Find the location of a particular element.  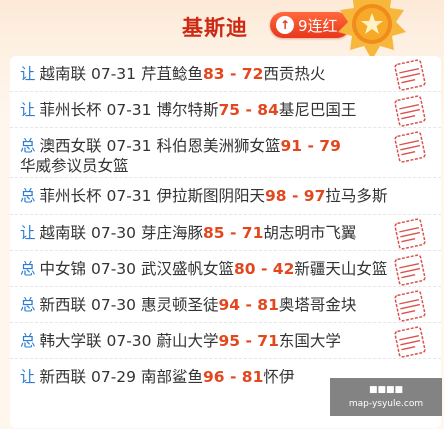

home-team: 科伯恩美洲狮女篮 is located at coordinates (218, 146).